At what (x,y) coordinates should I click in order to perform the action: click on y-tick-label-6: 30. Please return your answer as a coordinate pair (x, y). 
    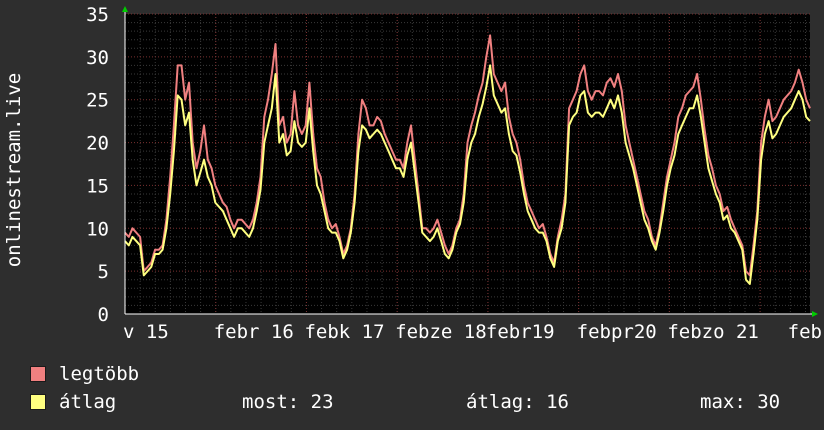
    Looking at the image, I should click on (97, 58).